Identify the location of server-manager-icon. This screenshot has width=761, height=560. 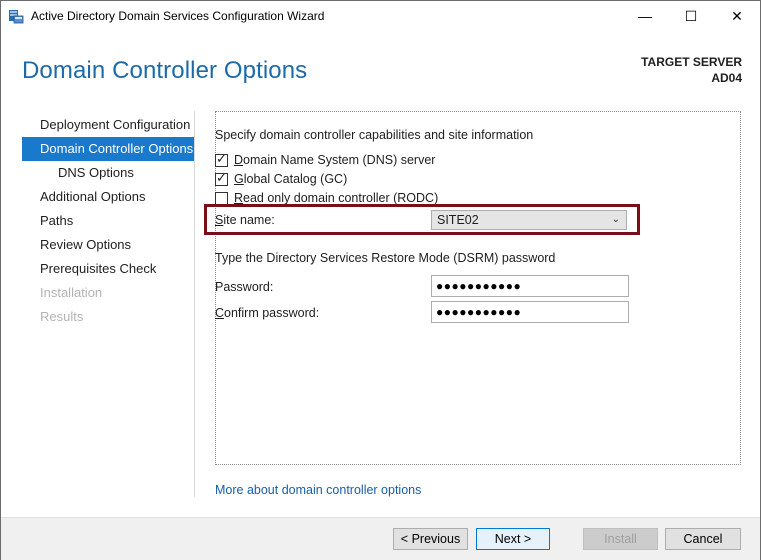
(16, 17).